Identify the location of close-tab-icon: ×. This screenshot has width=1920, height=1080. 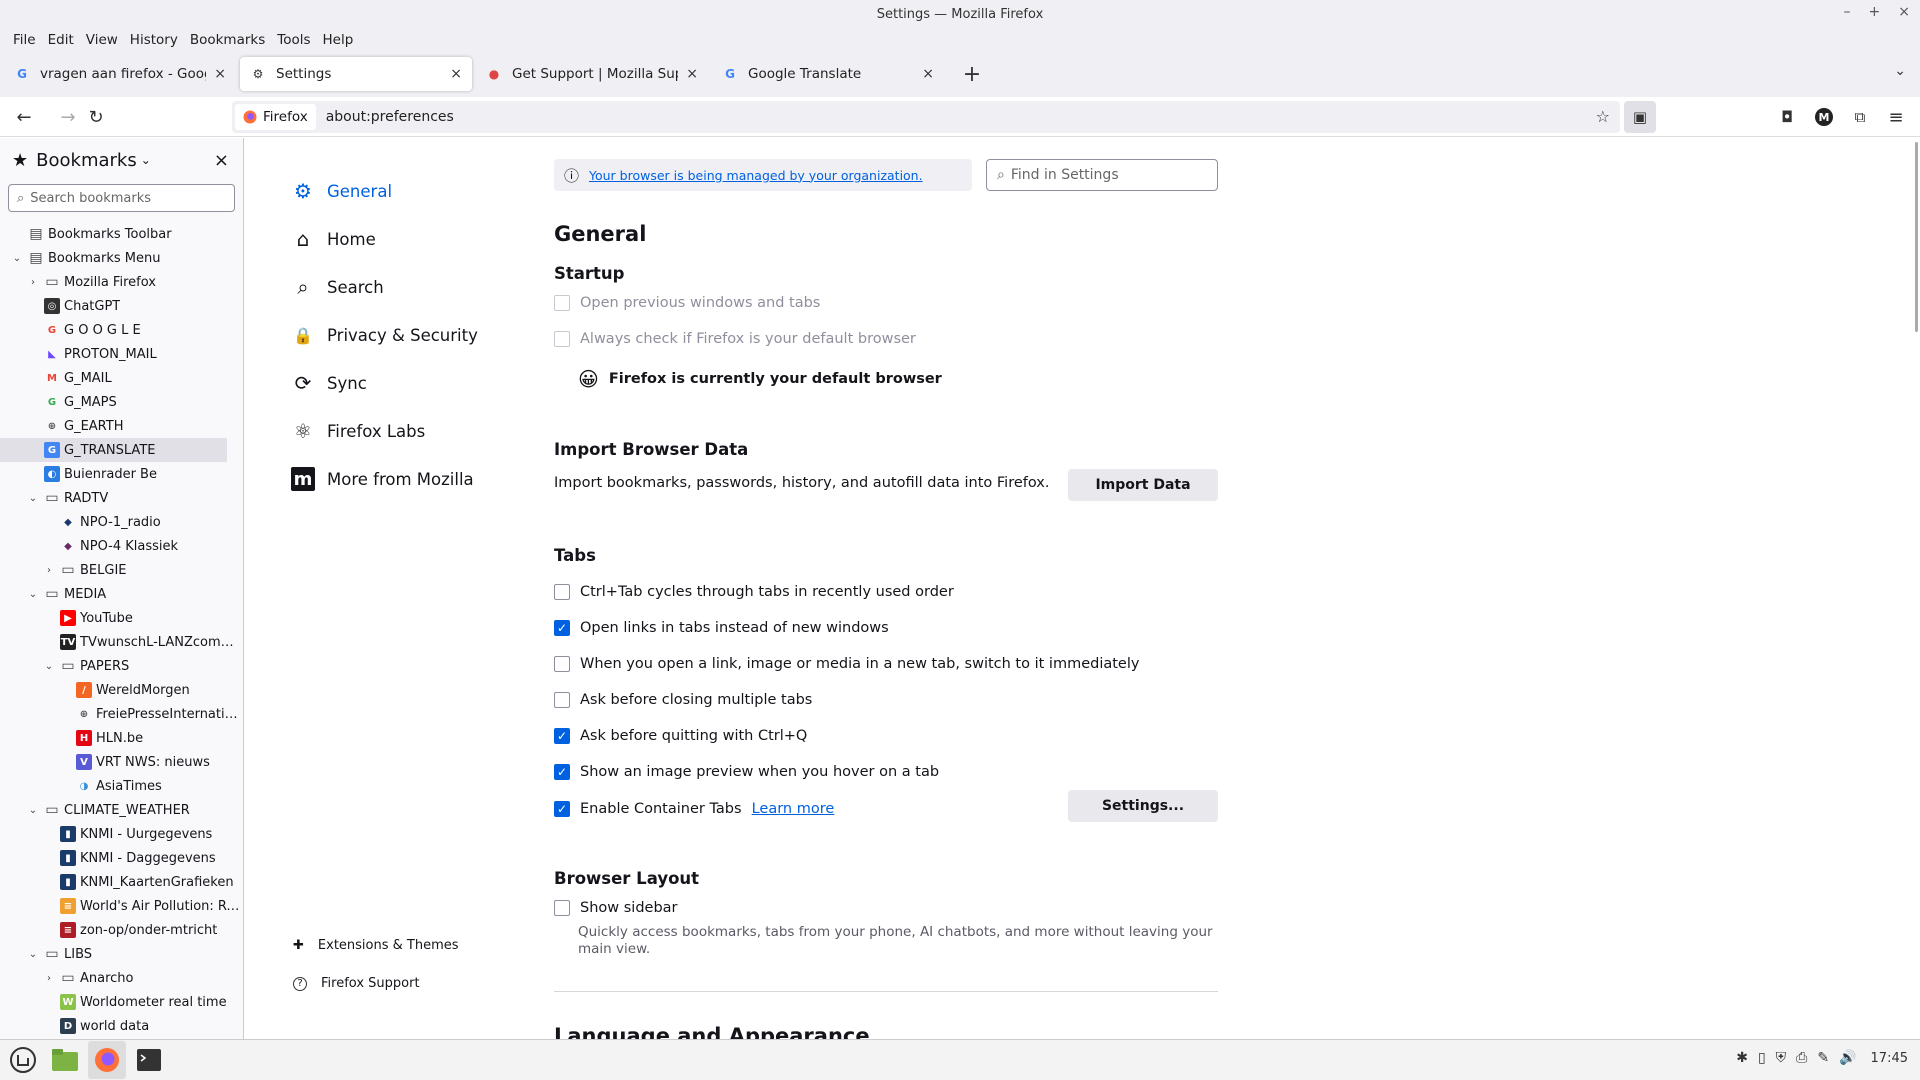
(692, 74).